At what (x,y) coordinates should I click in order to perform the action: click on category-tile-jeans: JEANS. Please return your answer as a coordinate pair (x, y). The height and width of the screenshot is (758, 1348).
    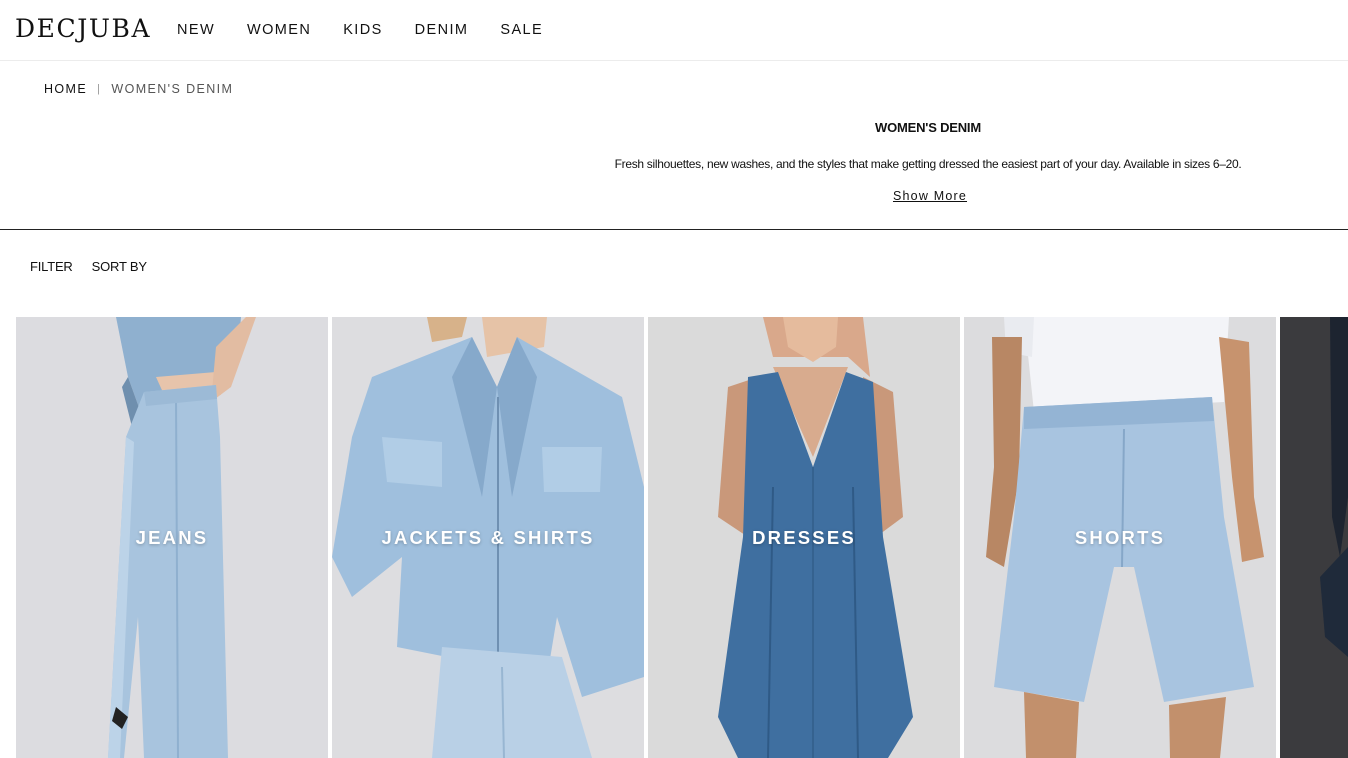
    Looking at the image, I should click on (172, 537).